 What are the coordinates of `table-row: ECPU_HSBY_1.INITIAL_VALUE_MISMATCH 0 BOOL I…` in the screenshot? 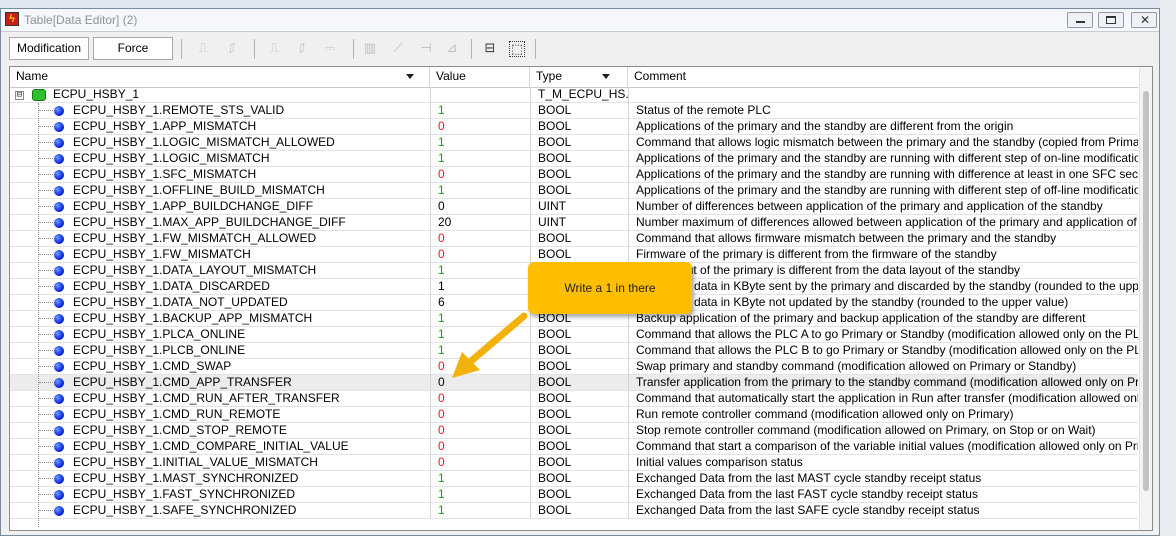 It's located at (574, 463).